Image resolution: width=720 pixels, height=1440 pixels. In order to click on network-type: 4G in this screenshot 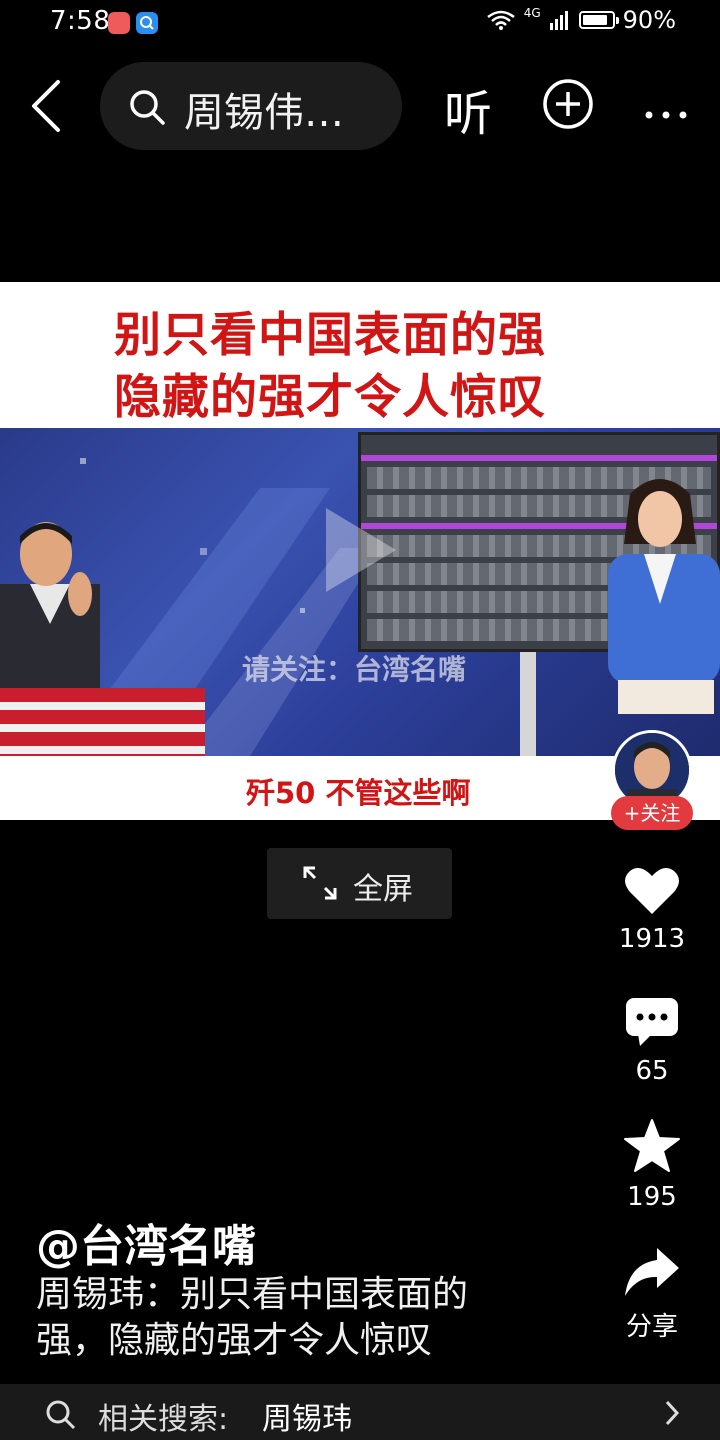, I will do `click(532, 13)`.